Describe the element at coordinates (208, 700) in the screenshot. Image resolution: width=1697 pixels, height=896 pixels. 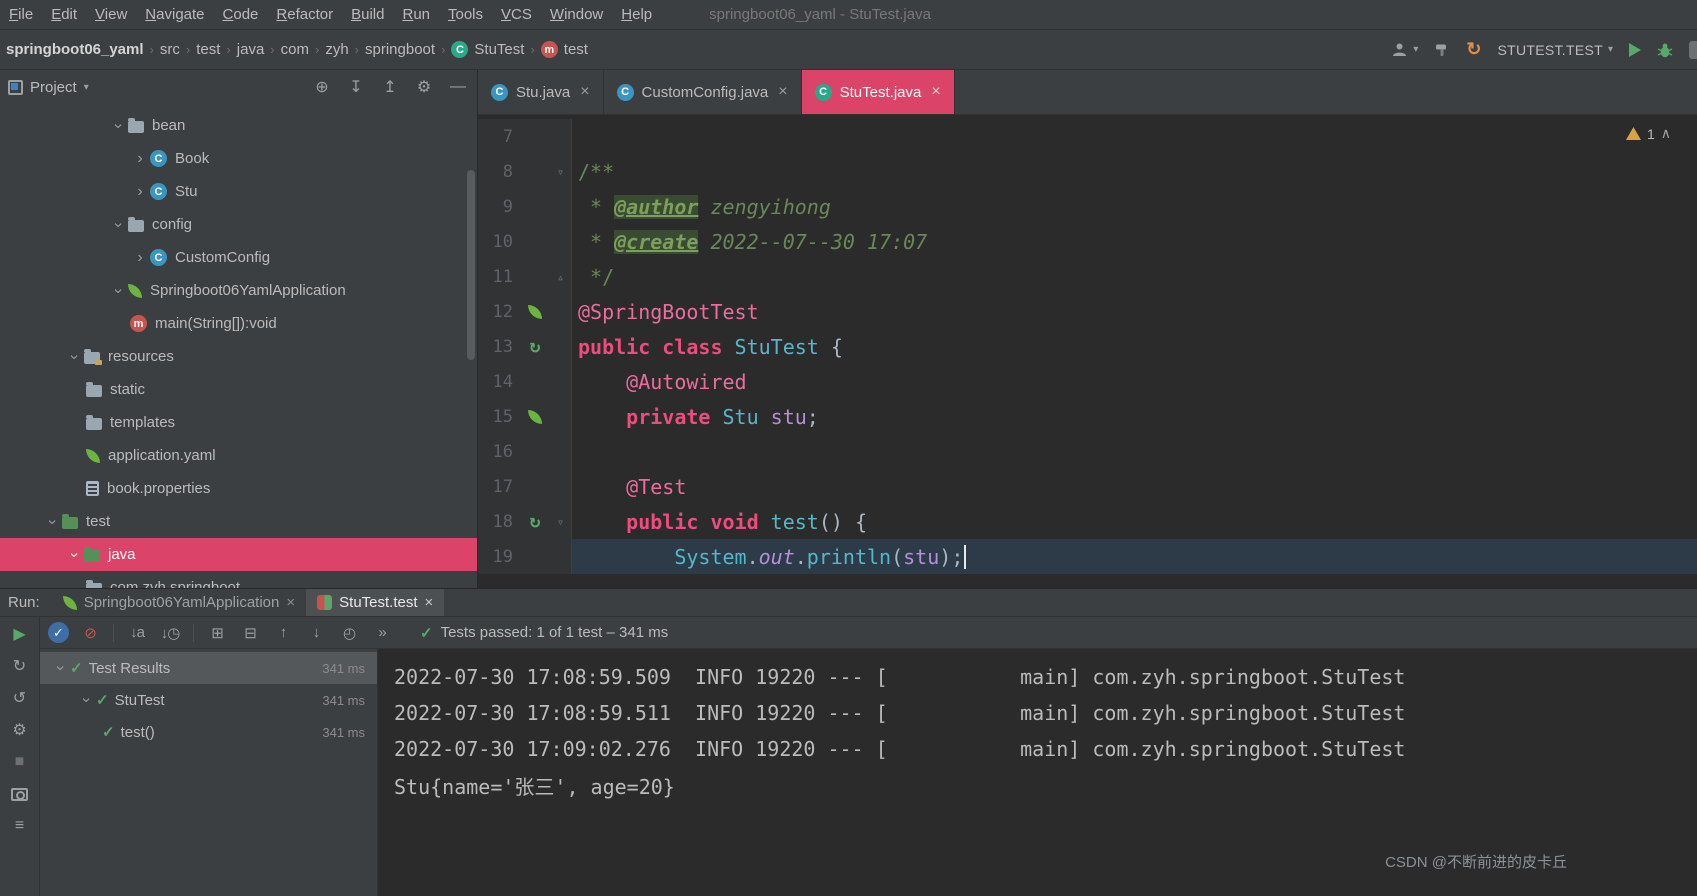
I see `test-tree-item: › ✓ StuTest 341 ms` at that location.